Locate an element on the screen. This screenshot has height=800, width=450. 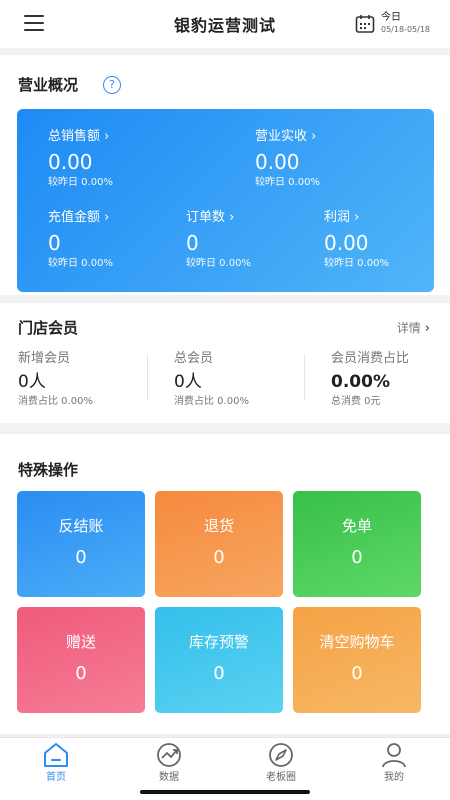
member-stat-label: 新增会员 is located at coordinates (44, 358).